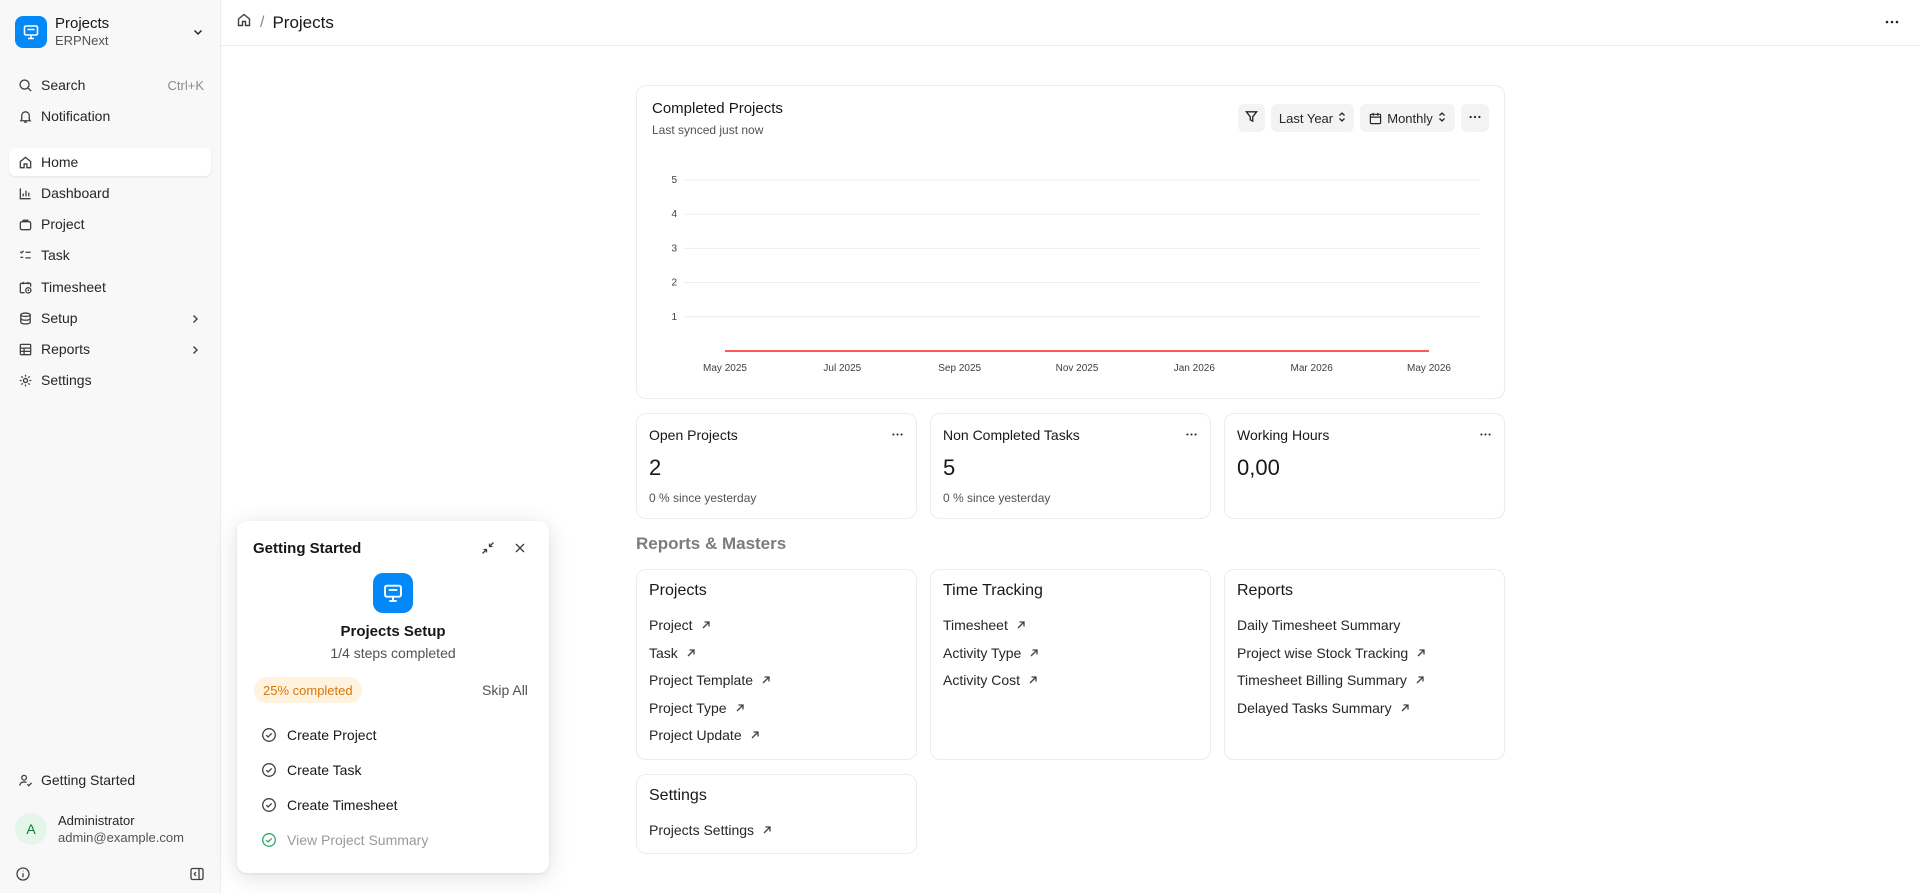 This screenshot has width=1920, height=893. What do you see at coordinates (342, 805) in the screenshot?
I see `step-label: Create Timesheet` at bounding box center [342, 805].